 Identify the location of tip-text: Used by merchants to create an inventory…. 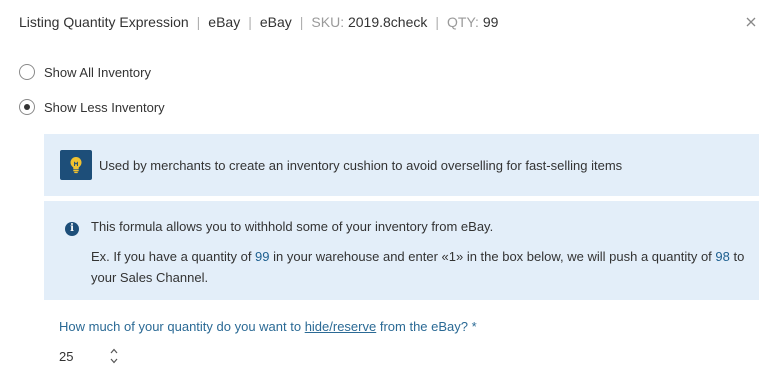
(361, 165).